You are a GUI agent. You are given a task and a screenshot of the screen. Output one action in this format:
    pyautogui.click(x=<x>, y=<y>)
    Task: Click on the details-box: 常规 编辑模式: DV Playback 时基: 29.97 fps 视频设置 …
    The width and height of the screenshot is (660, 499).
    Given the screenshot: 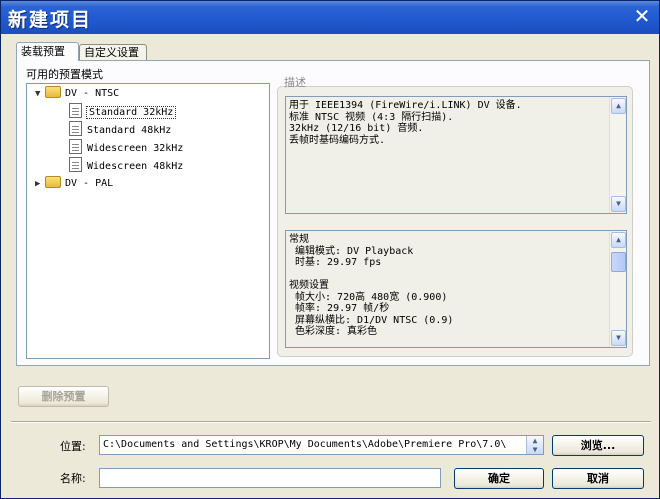 What is the action you would take?
    pyautogui.click(x=456, y=289)
    